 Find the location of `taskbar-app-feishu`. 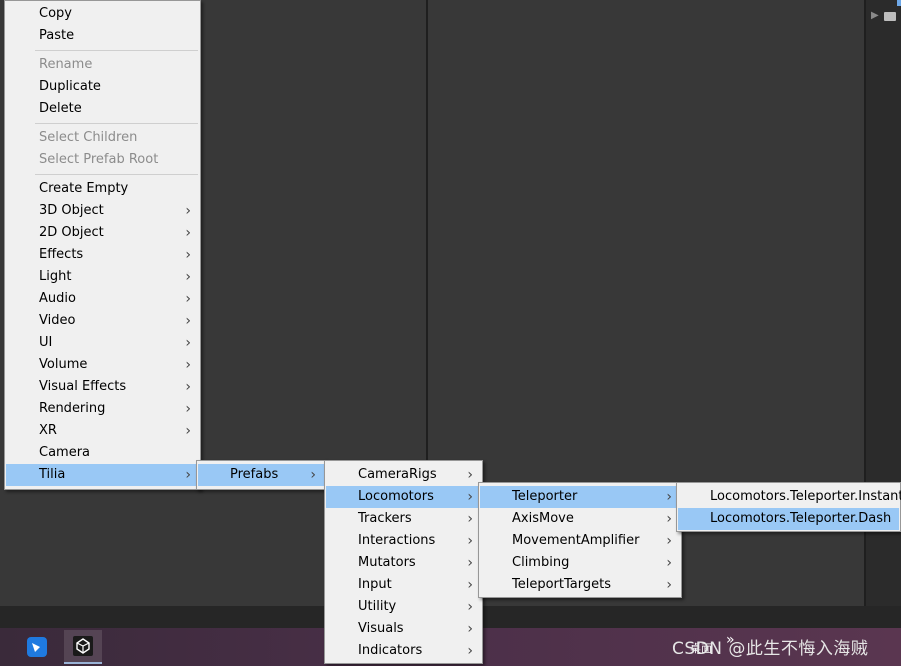

taskbar-app-feishu is located at coordinates (37, 647).